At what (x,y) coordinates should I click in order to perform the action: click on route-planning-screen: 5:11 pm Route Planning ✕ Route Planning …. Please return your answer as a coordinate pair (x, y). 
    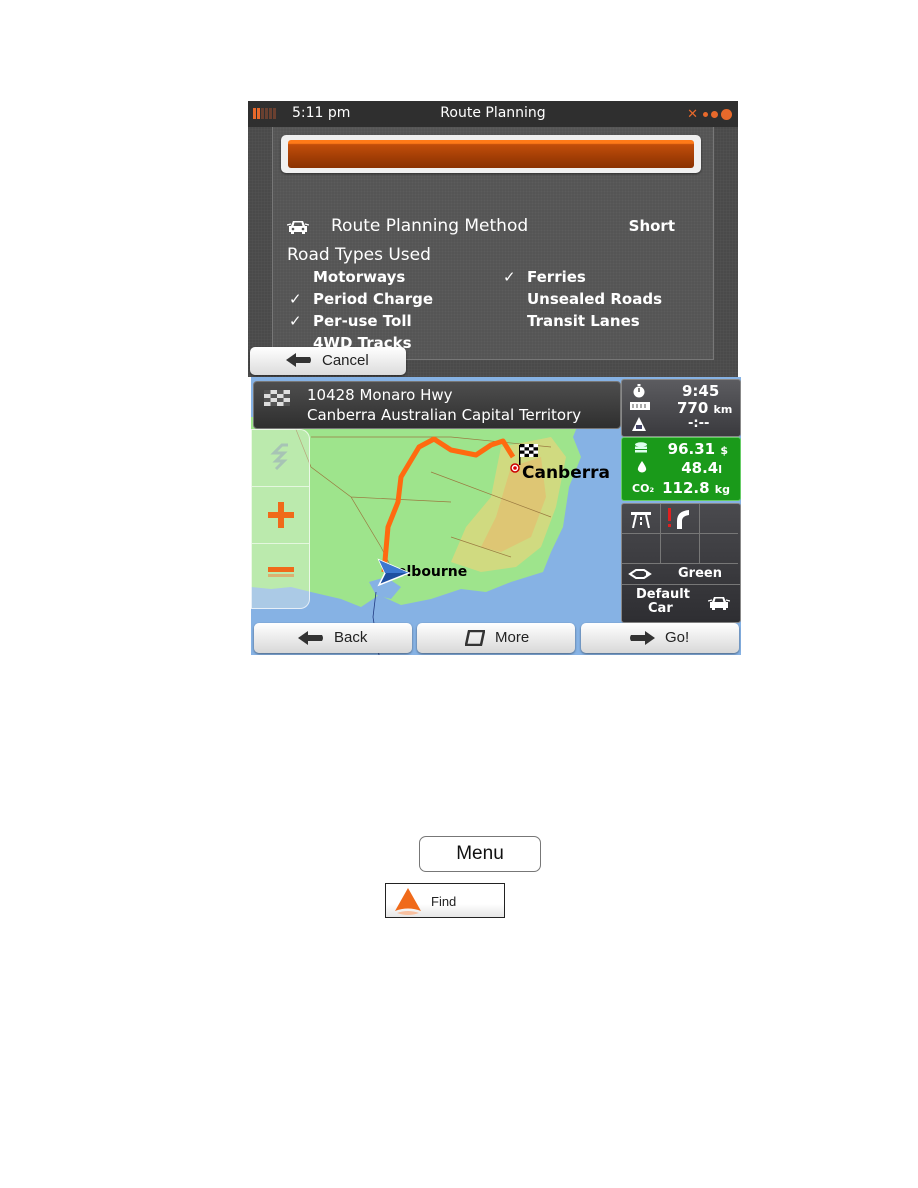
    Looking at the image, I should click on (493, 239).